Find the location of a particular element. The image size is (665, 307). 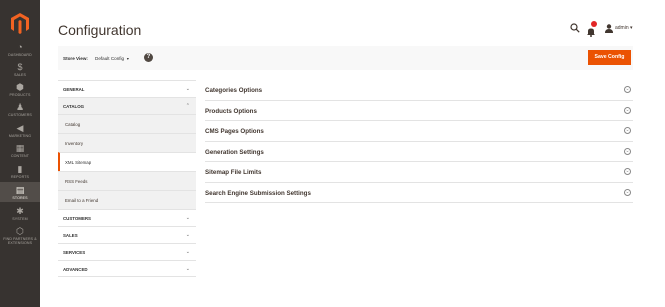

nav-item-extensions: ⬡ Find Partners & Extensions is located at coordinates (20, 235).